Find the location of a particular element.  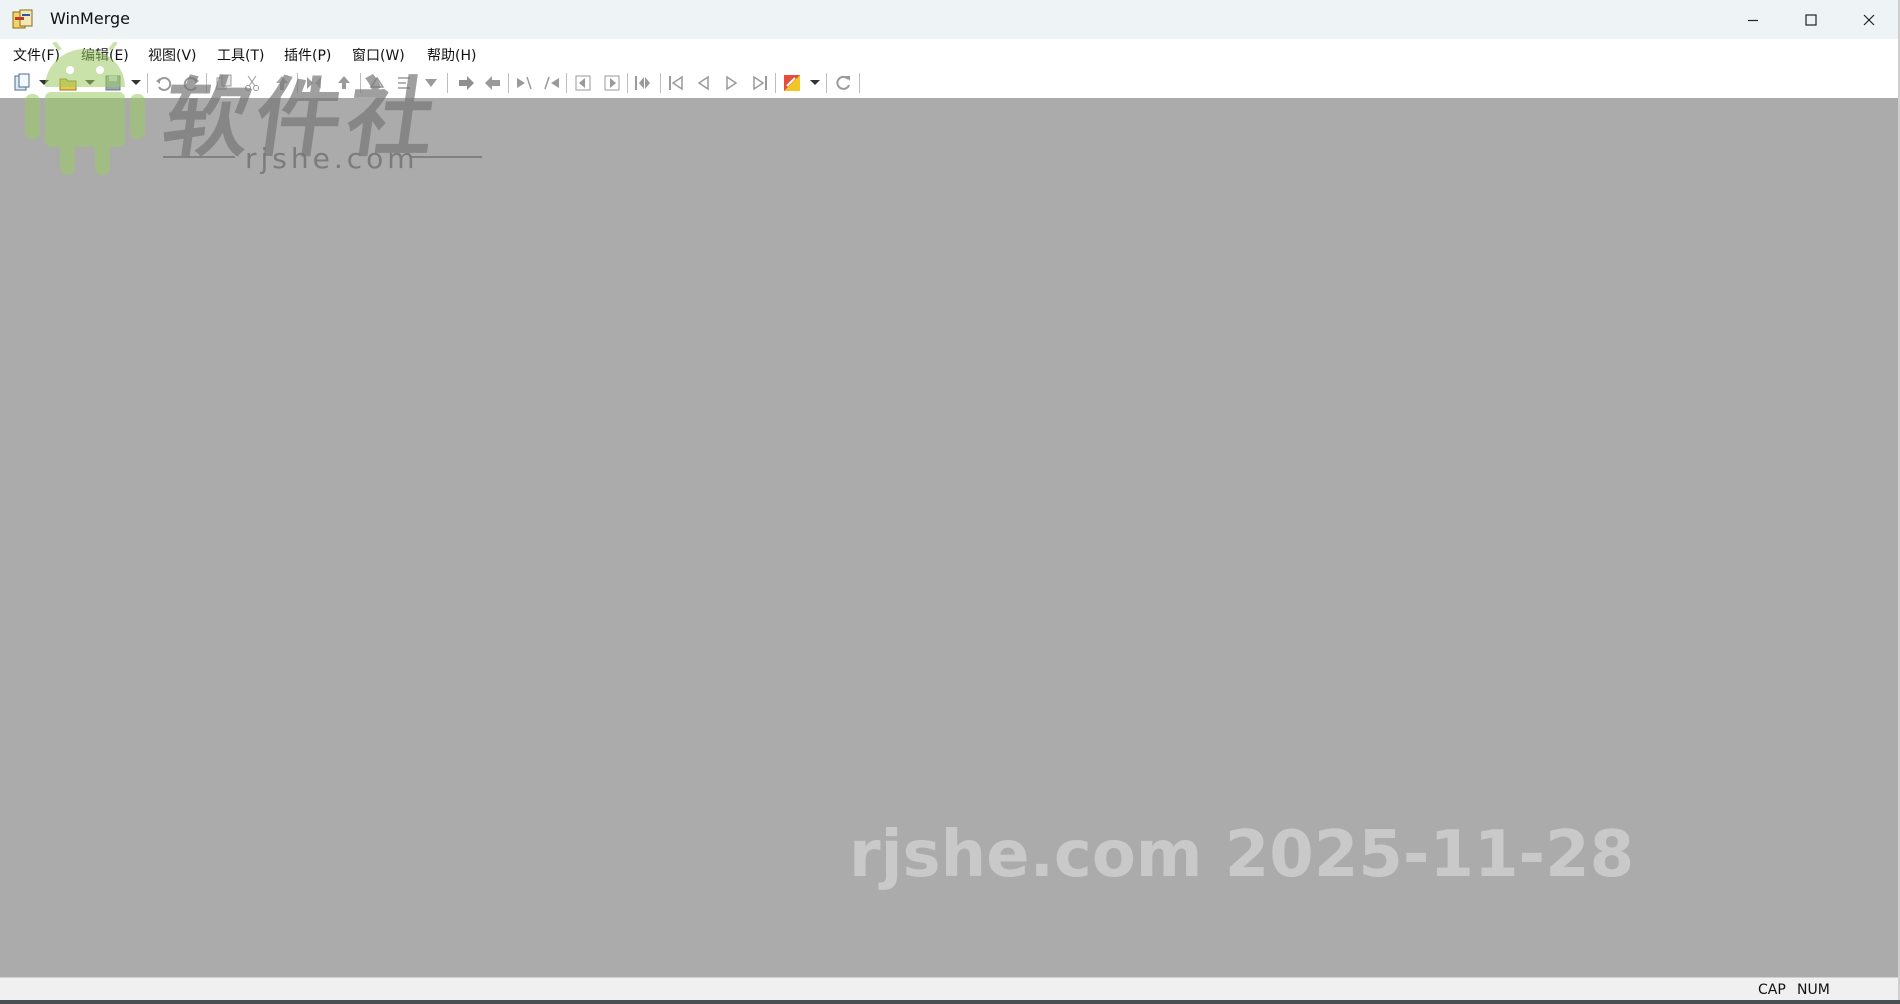

last-diff-button is located at coordinates (760, 83).